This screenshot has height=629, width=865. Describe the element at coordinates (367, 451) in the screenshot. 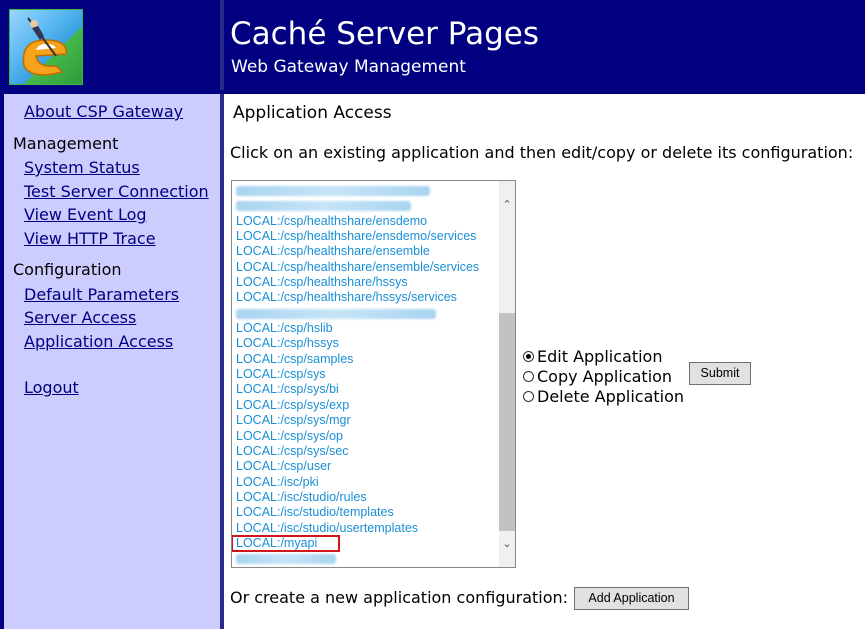

I see `list-item: LOCAL:/csp/sys/sec` at that location.